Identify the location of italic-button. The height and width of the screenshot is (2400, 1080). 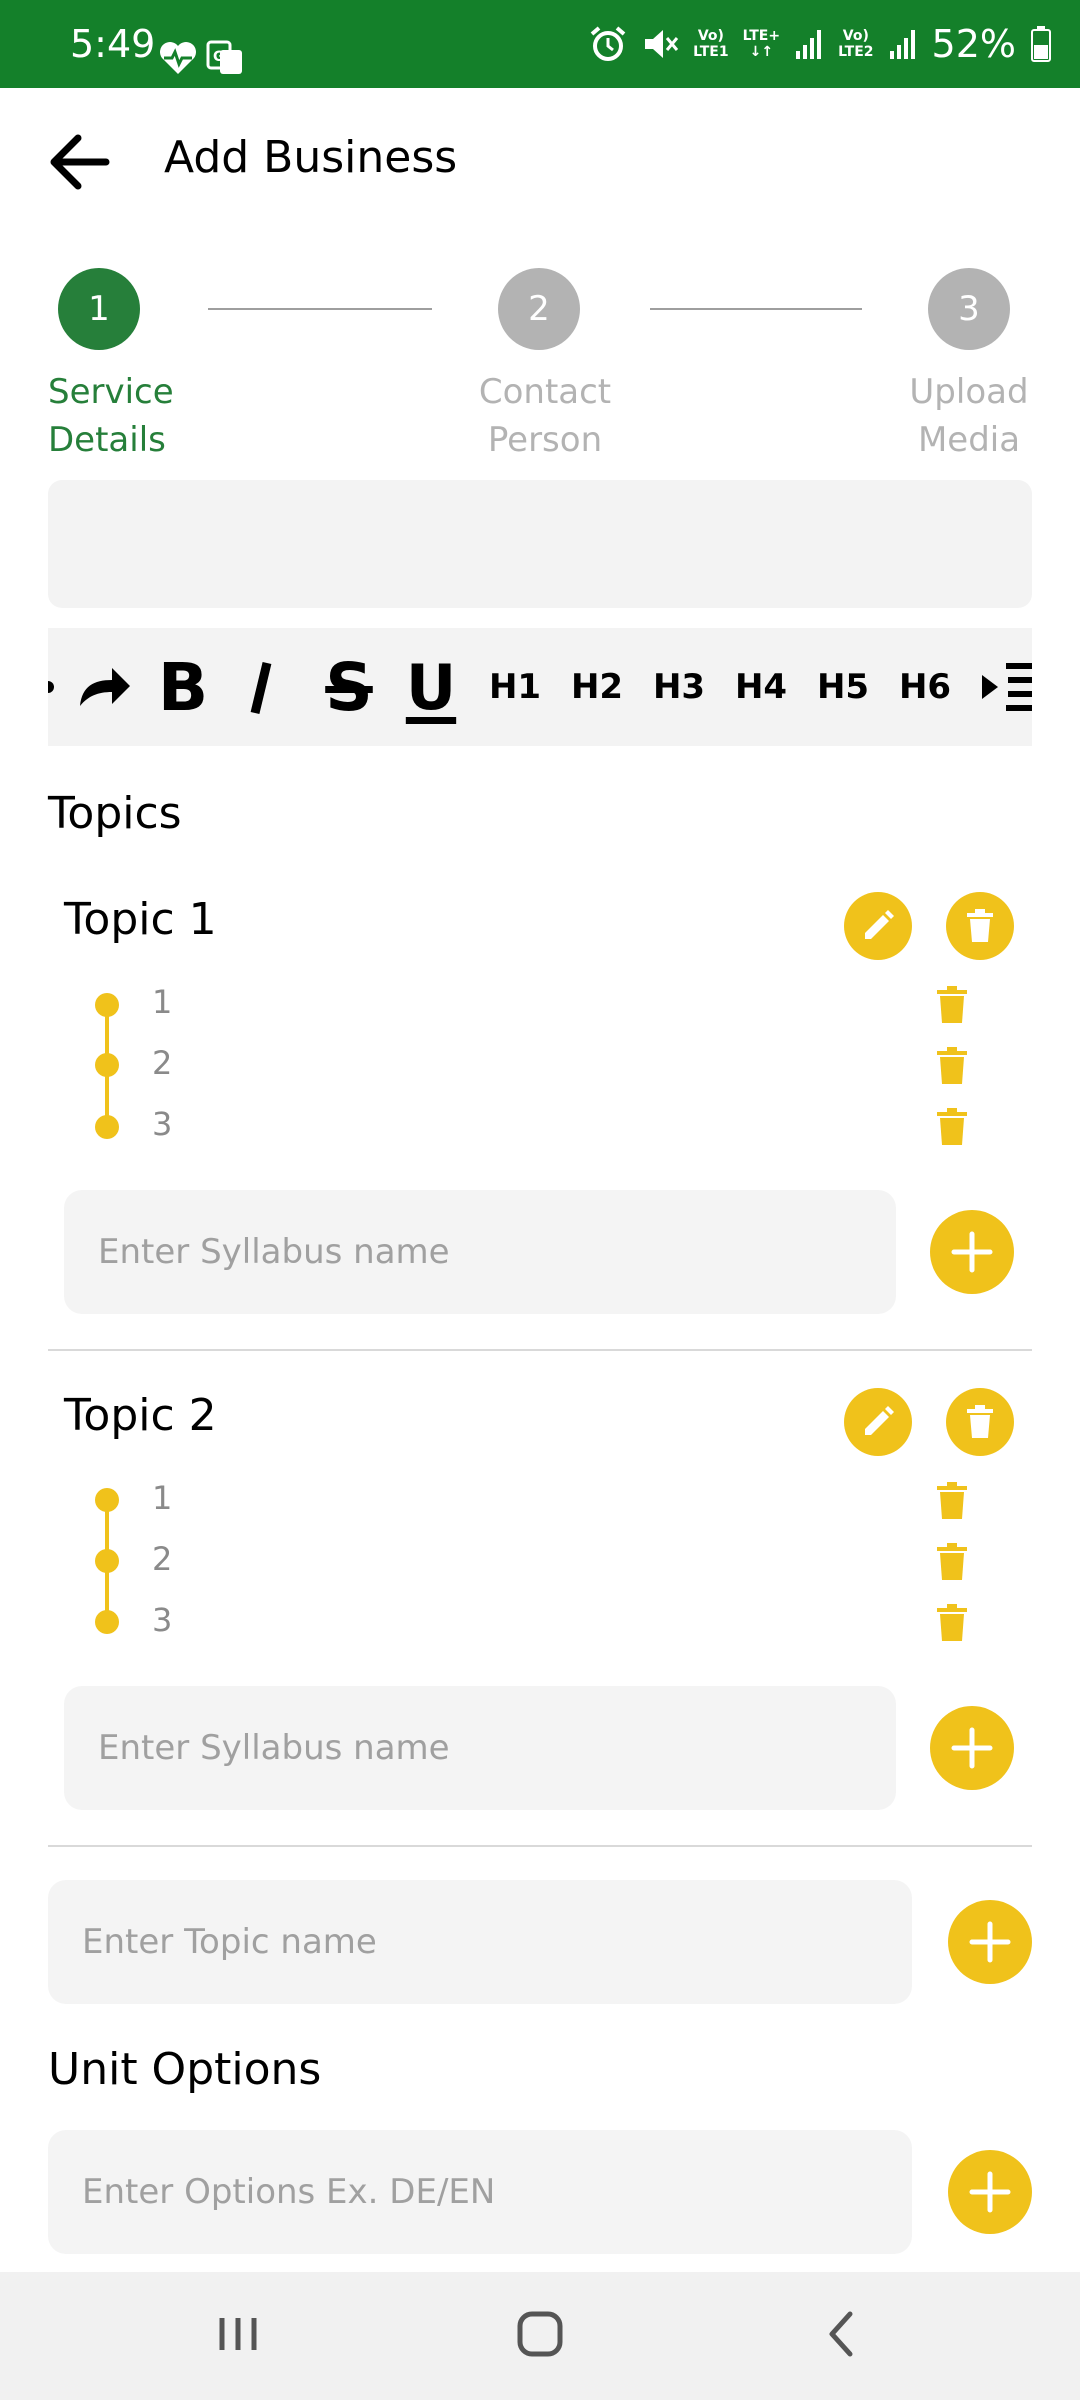
(265, 687).